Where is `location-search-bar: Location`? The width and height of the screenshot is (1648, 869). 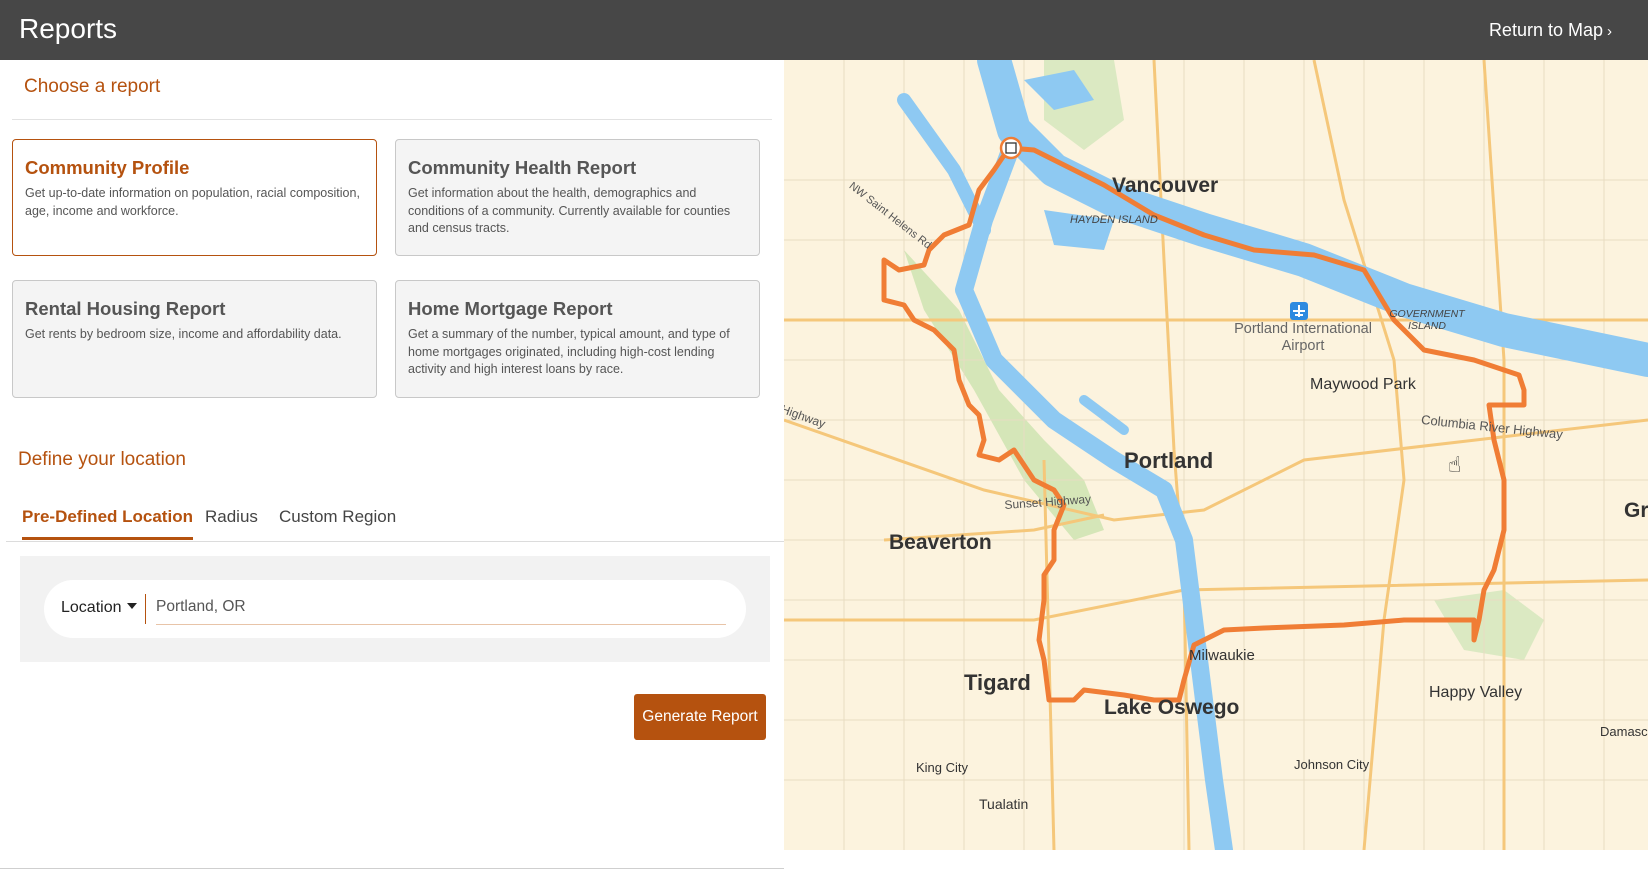
location-search-bar: Location is located at coordinates (395, 609).